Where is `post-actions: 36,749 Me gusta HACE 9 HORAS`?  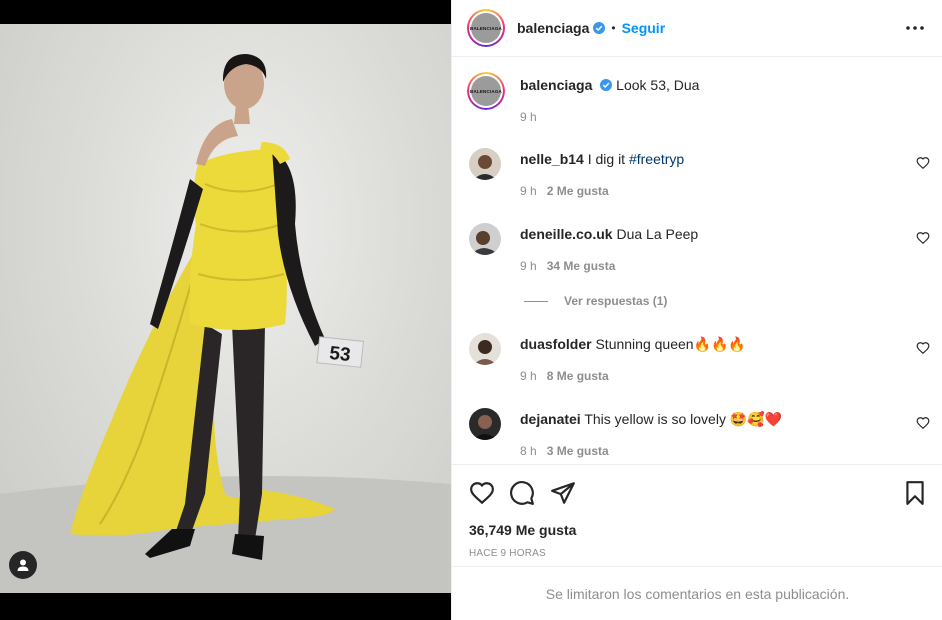
post-actions: 36,749 Me gusta HACE 9 HORAS is located at coordinates (697, 515).